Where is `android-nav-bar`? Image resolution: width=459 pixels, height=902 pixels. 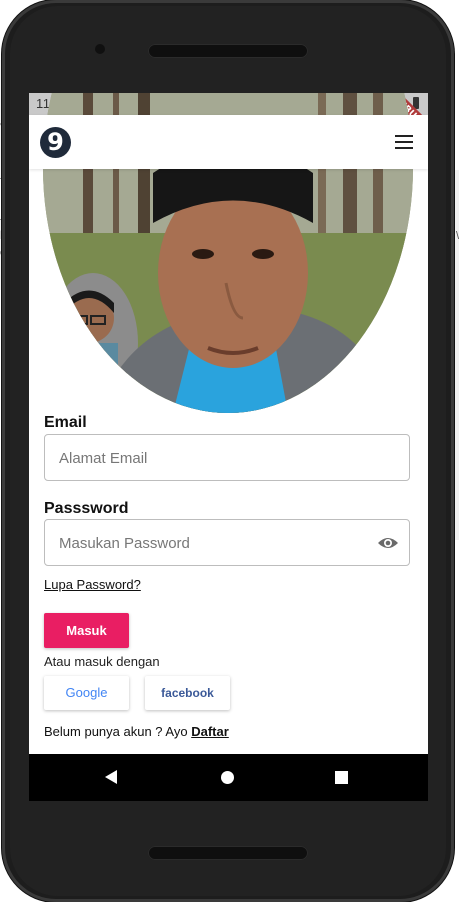 android-nav-bar is located at coordinates (228, 777).